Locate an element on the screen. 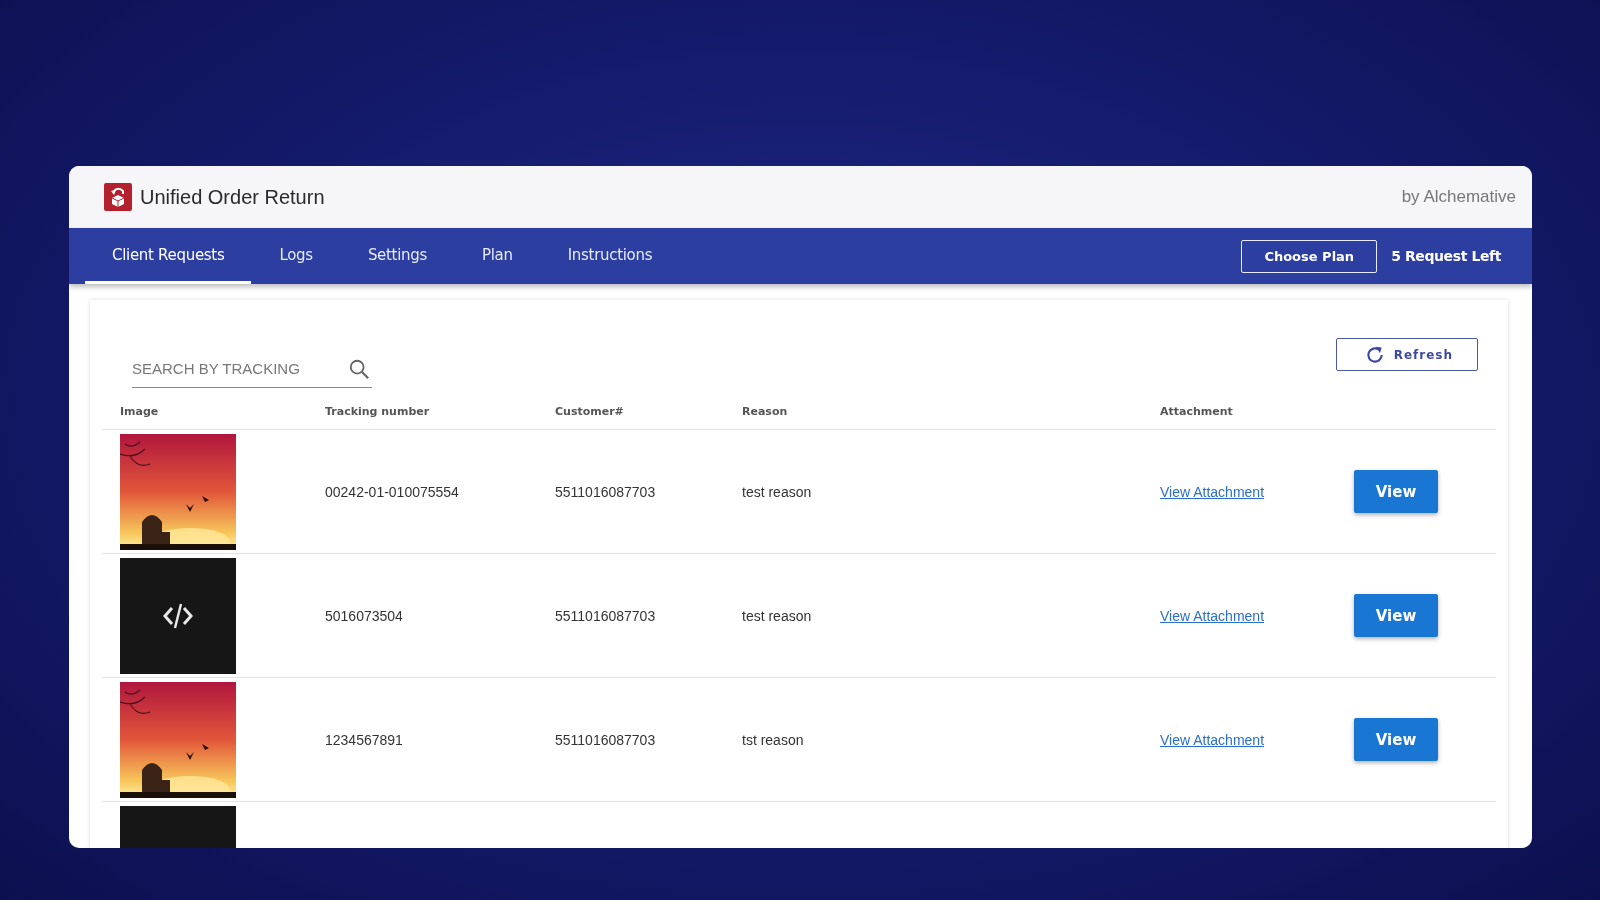  column-header: Customer# is located at coordinates (589, 411).